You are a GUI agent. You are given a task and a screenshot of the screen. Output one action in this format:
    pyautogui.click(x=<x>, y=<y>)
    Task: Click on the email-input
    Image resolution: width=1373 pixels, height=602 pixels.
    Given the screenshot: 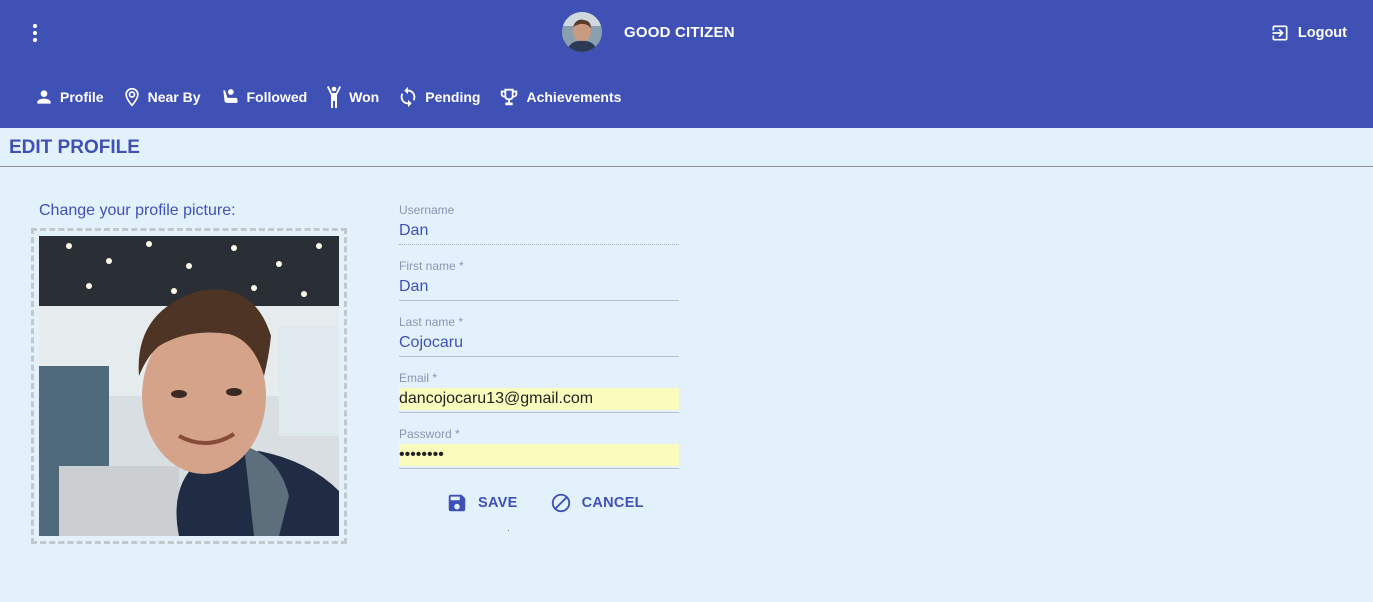 What is the action you would take?
    pyautogui.click(x=539, y=399)
    